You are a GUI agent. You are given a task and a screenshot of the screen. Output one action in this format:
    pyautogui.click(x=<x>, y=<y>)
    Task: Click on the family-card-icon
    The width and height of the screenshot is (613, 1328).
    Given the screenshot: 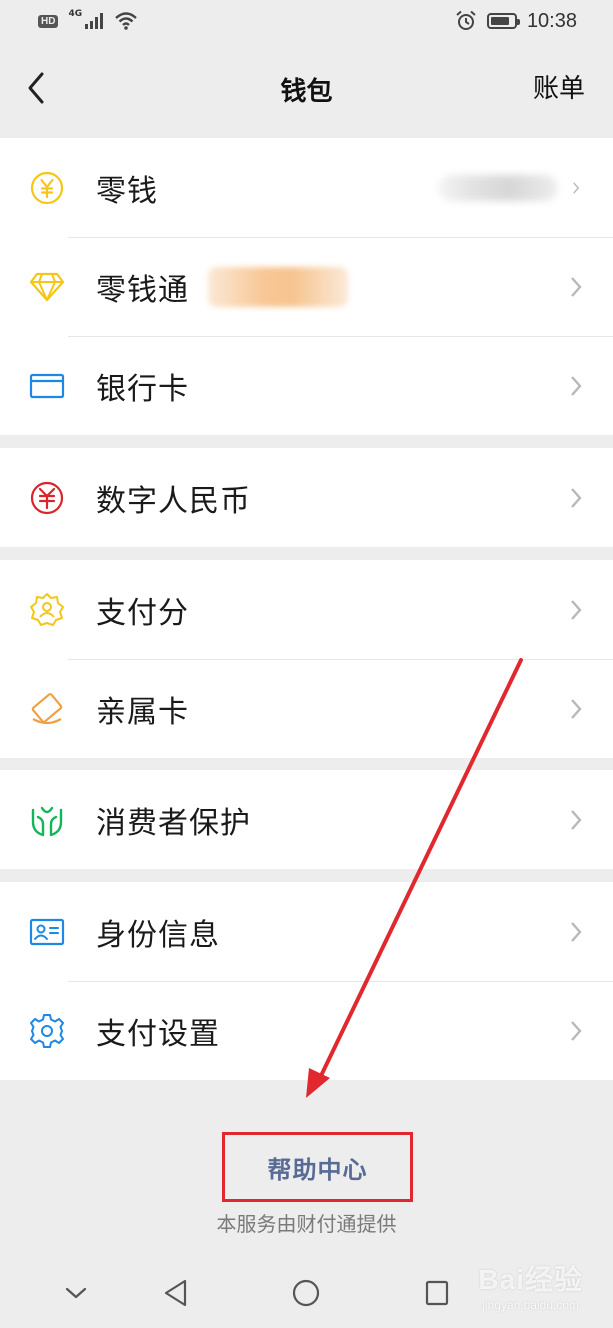 What is the action you would take?
    pyautogui.click(x=47, y=709)
    